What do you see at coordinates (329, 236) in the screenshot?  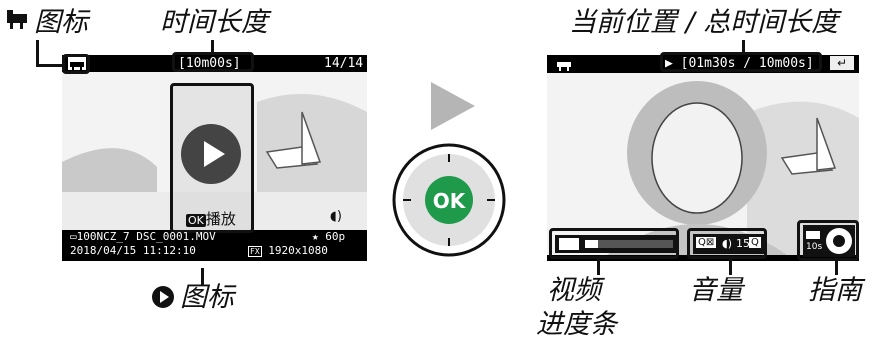 I see `frame-rate: ★ 60p` at bounding box center [329, 236].